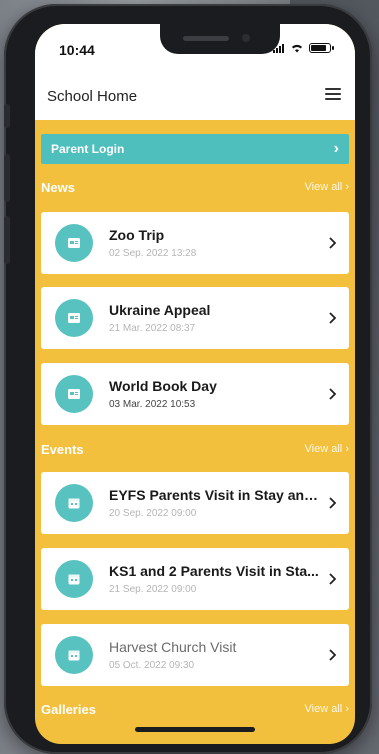  What do you see at coordinates (160, 310) in the screenshot?
I see `news-title: Ukraine Appeal` at bounding box center [160, 310].